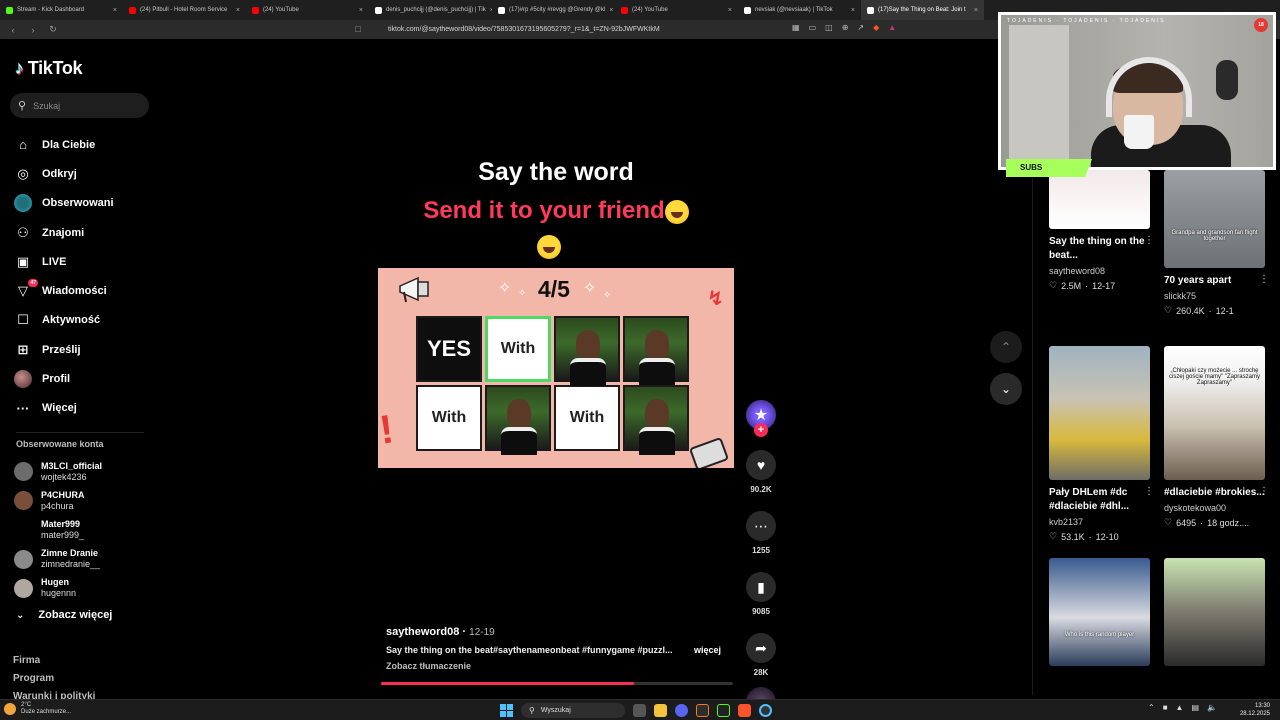 The image size is (1280, 720). What do you see at coordinates (58, 529) in the screenshot?
I see `followed-account: Mater999 mater999_` at bounding box center [58, 529].